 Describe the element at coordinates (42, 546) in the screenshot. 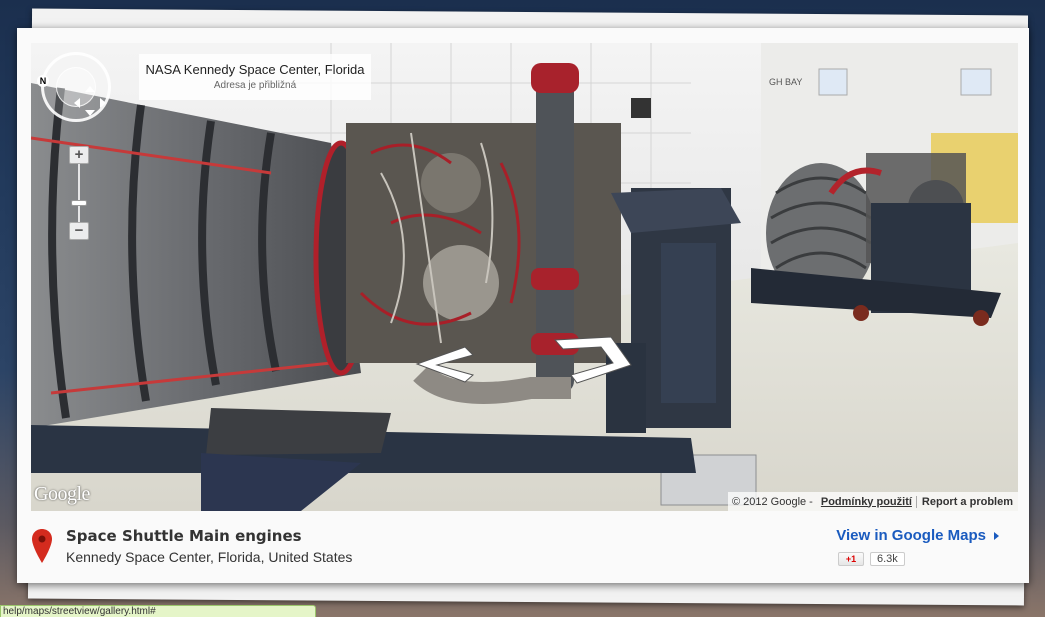

I see `map-pin-icon` at that location.